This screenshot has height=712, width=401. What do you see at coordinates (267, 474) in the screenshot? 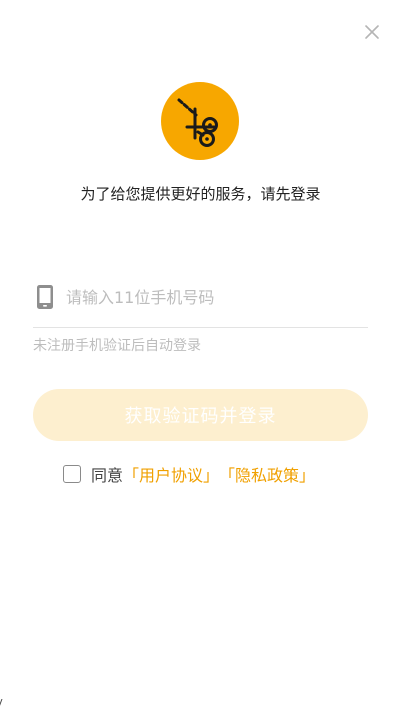
I see `privacy-policy-link: 「隐私政策」` at bounding box center [267, 474].